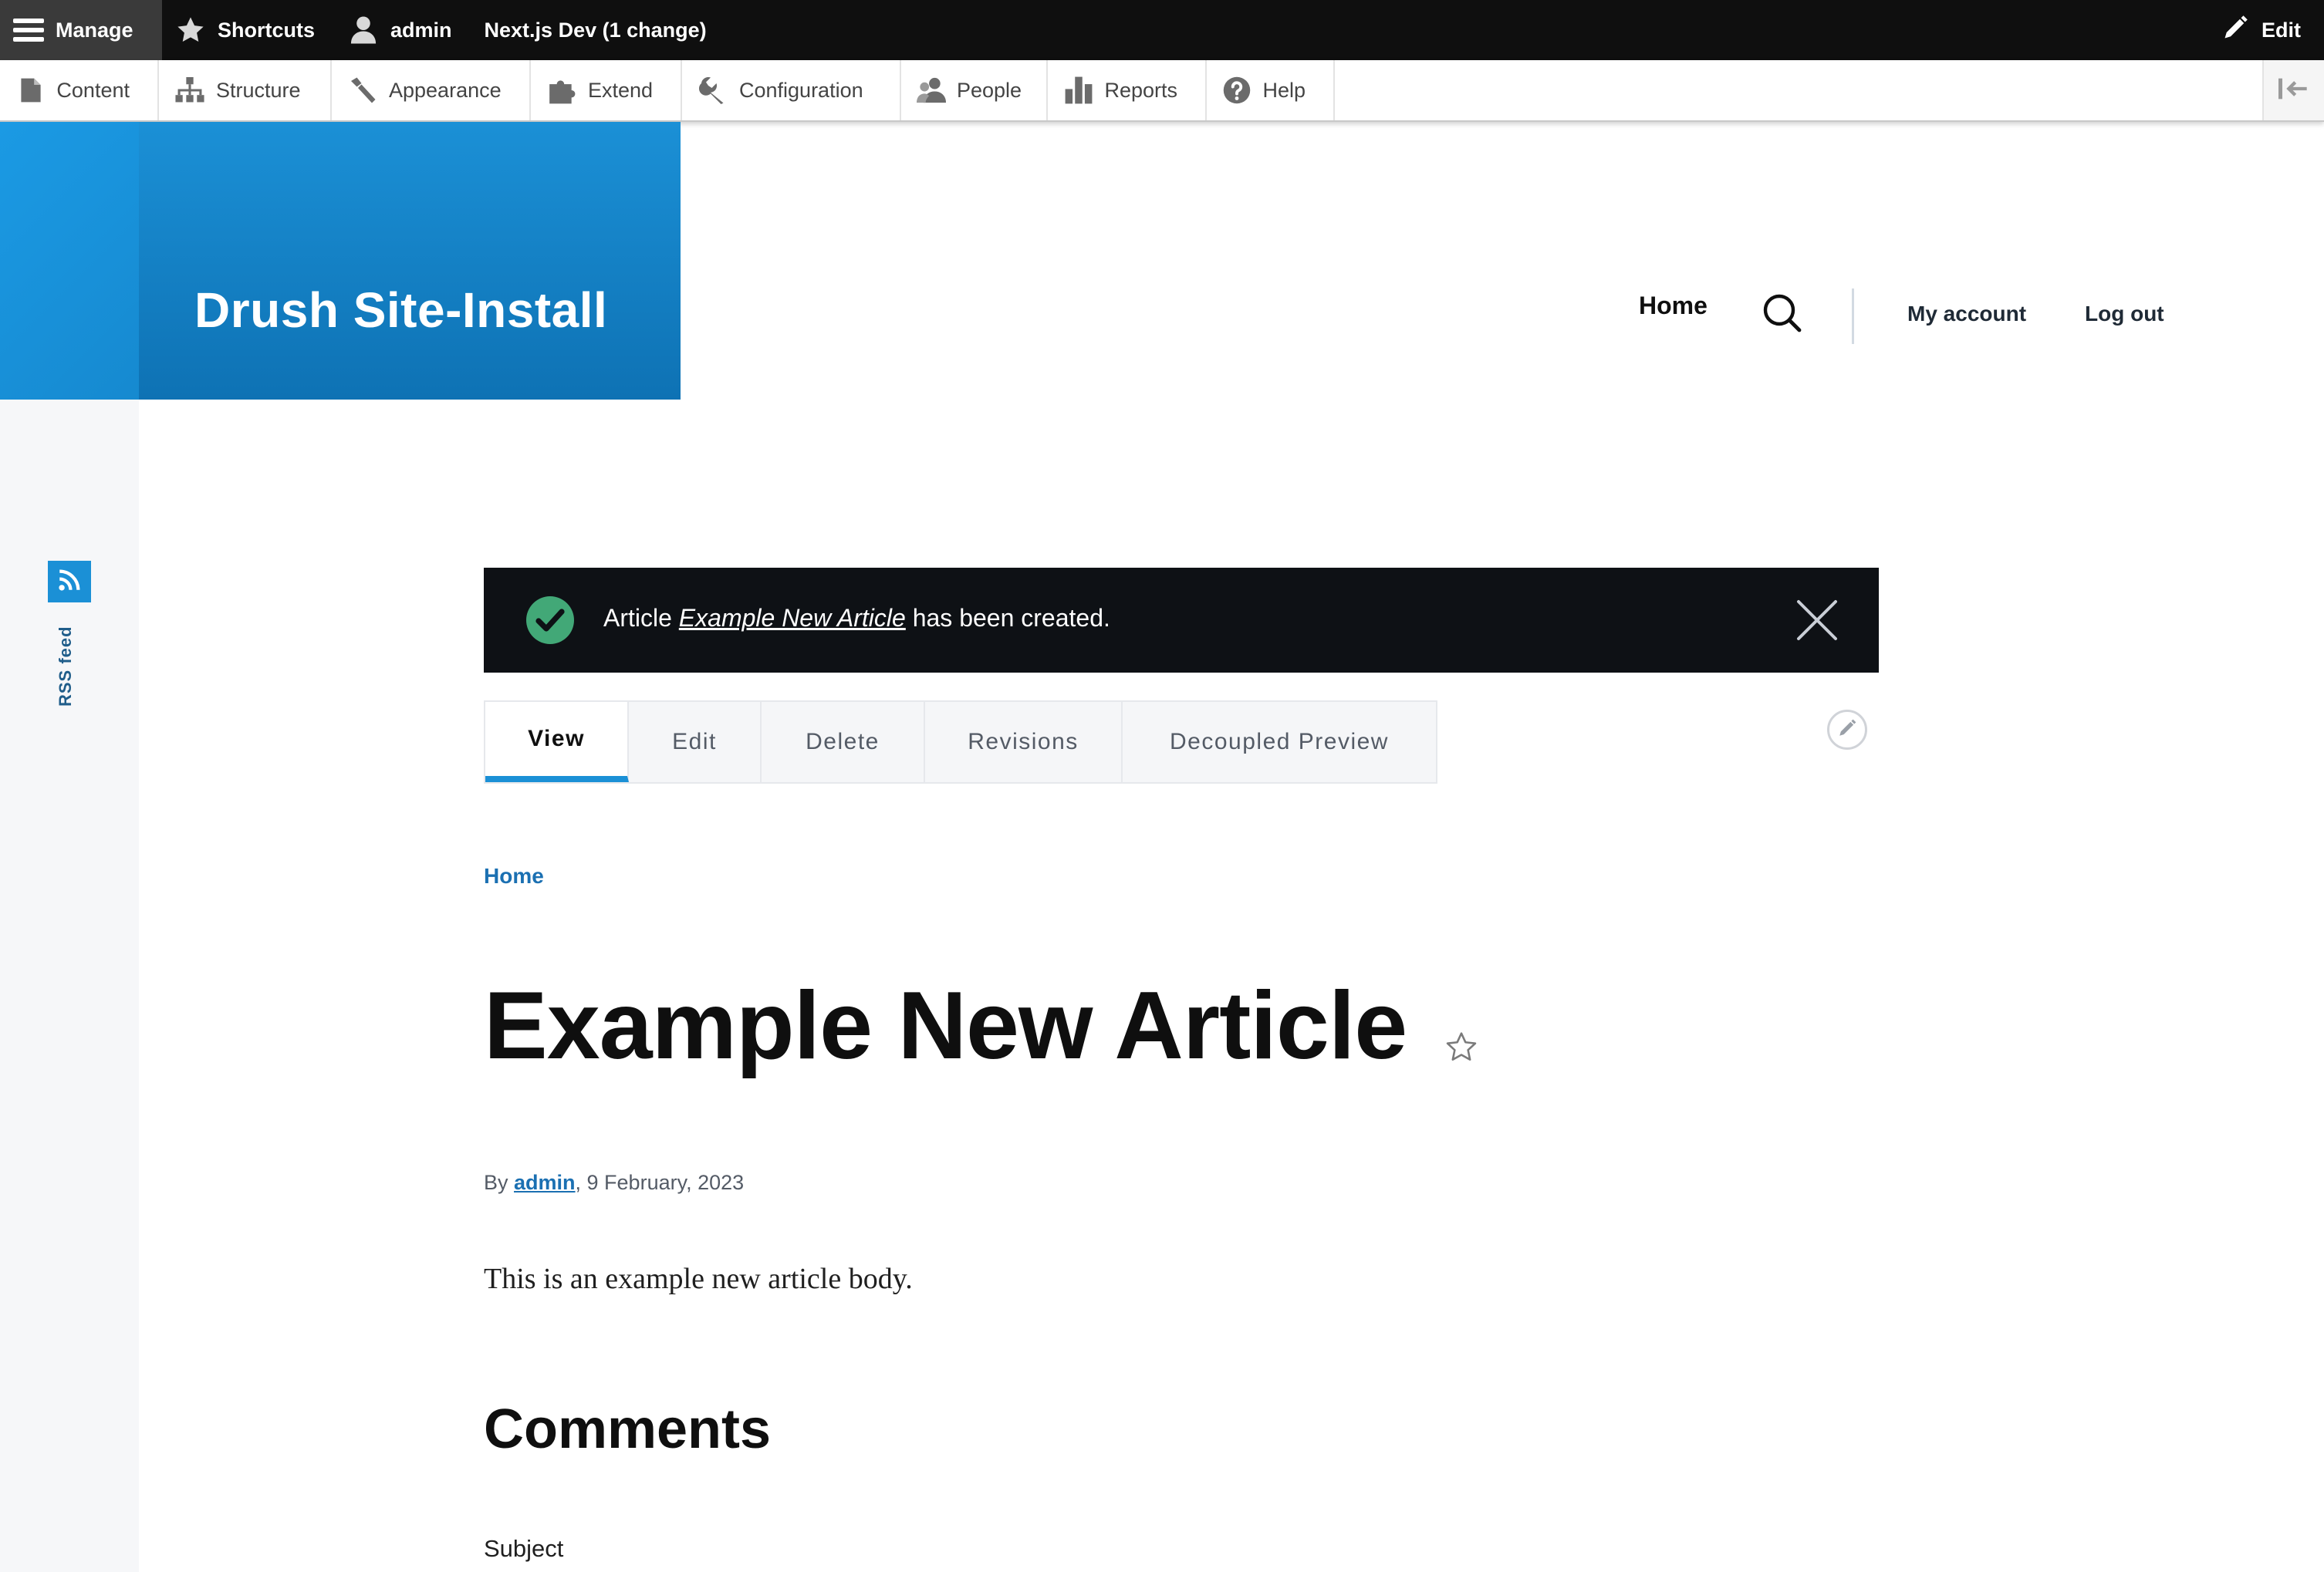  I want to click on rss-feed-label: RSS feed, so click(66, 666).